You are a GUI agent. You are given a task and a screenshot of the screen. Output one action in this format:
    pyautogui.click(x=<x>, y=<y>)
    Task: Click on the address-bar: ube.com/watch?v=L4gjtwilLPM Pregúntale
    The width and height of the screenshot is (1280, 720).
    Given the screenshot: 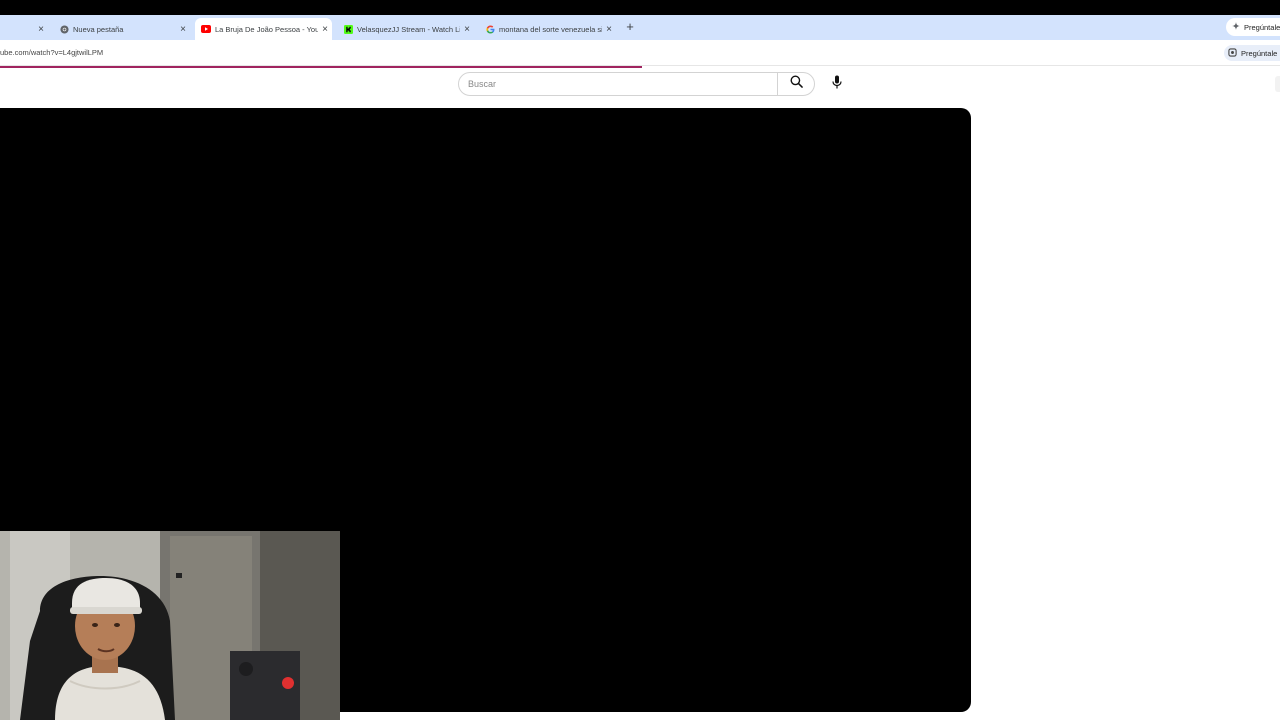 What is the action you would take?
    pyautogui.click(x=640, y=53)
    